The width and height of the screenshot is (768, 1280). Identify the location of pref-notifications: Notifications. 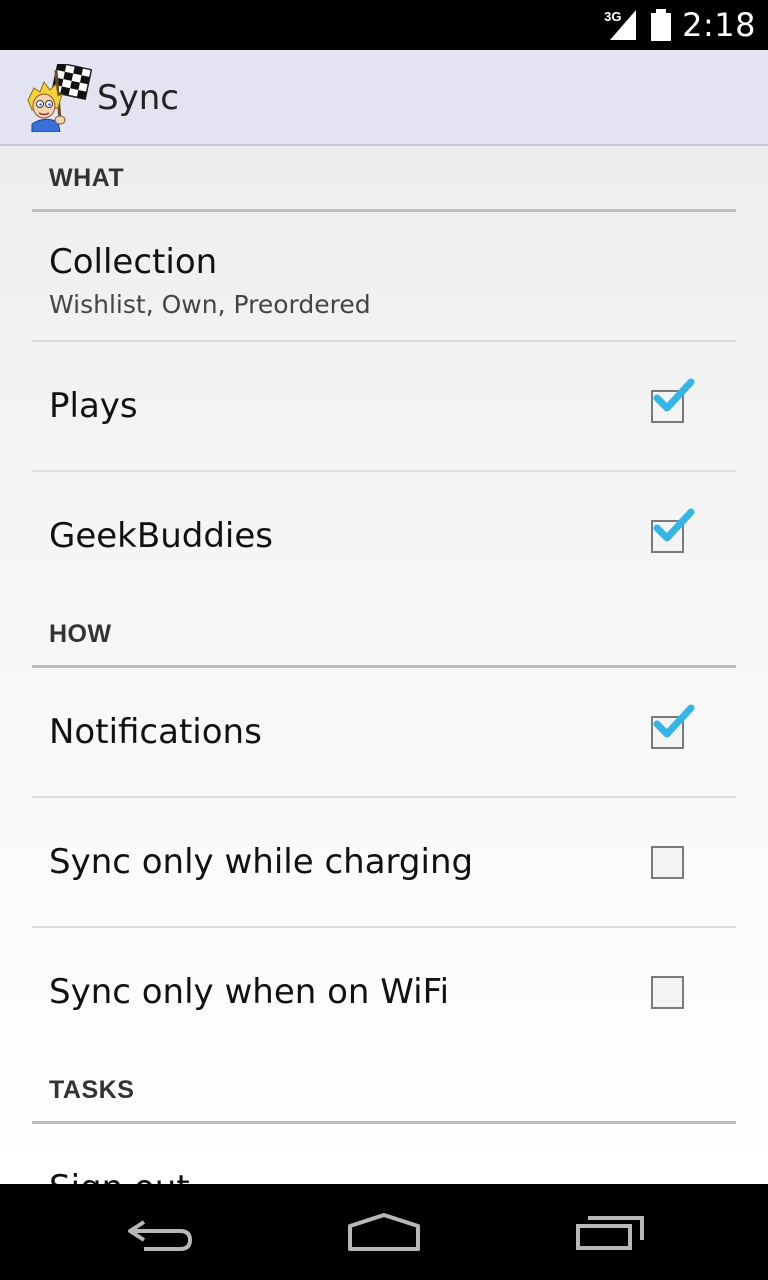
(384, 733).